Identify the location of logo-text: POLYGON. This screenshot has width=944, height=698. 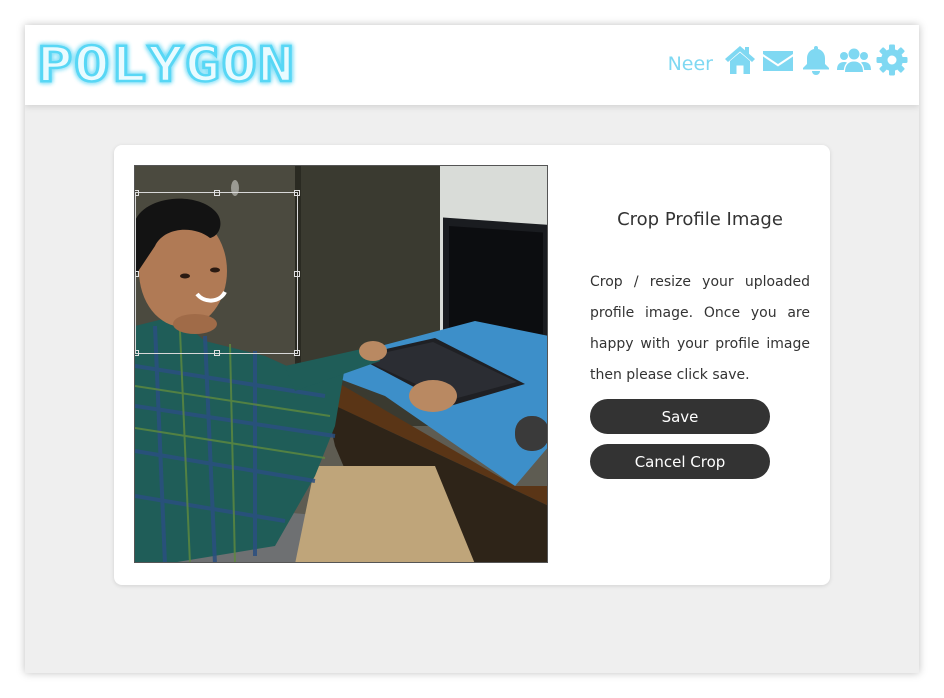
(166, 65).